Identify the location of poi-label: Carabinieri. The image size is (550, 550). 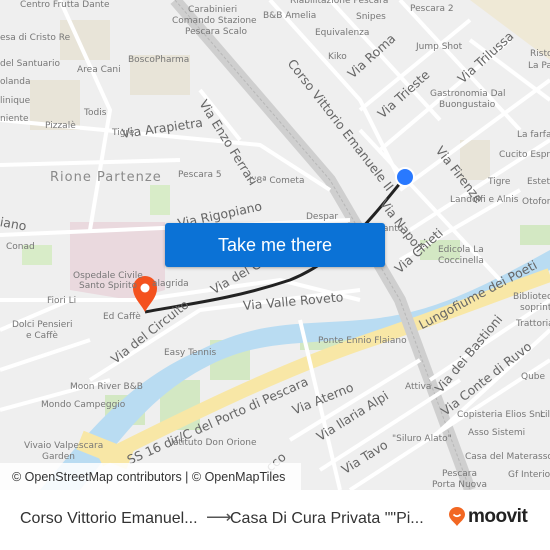
(213, 10).